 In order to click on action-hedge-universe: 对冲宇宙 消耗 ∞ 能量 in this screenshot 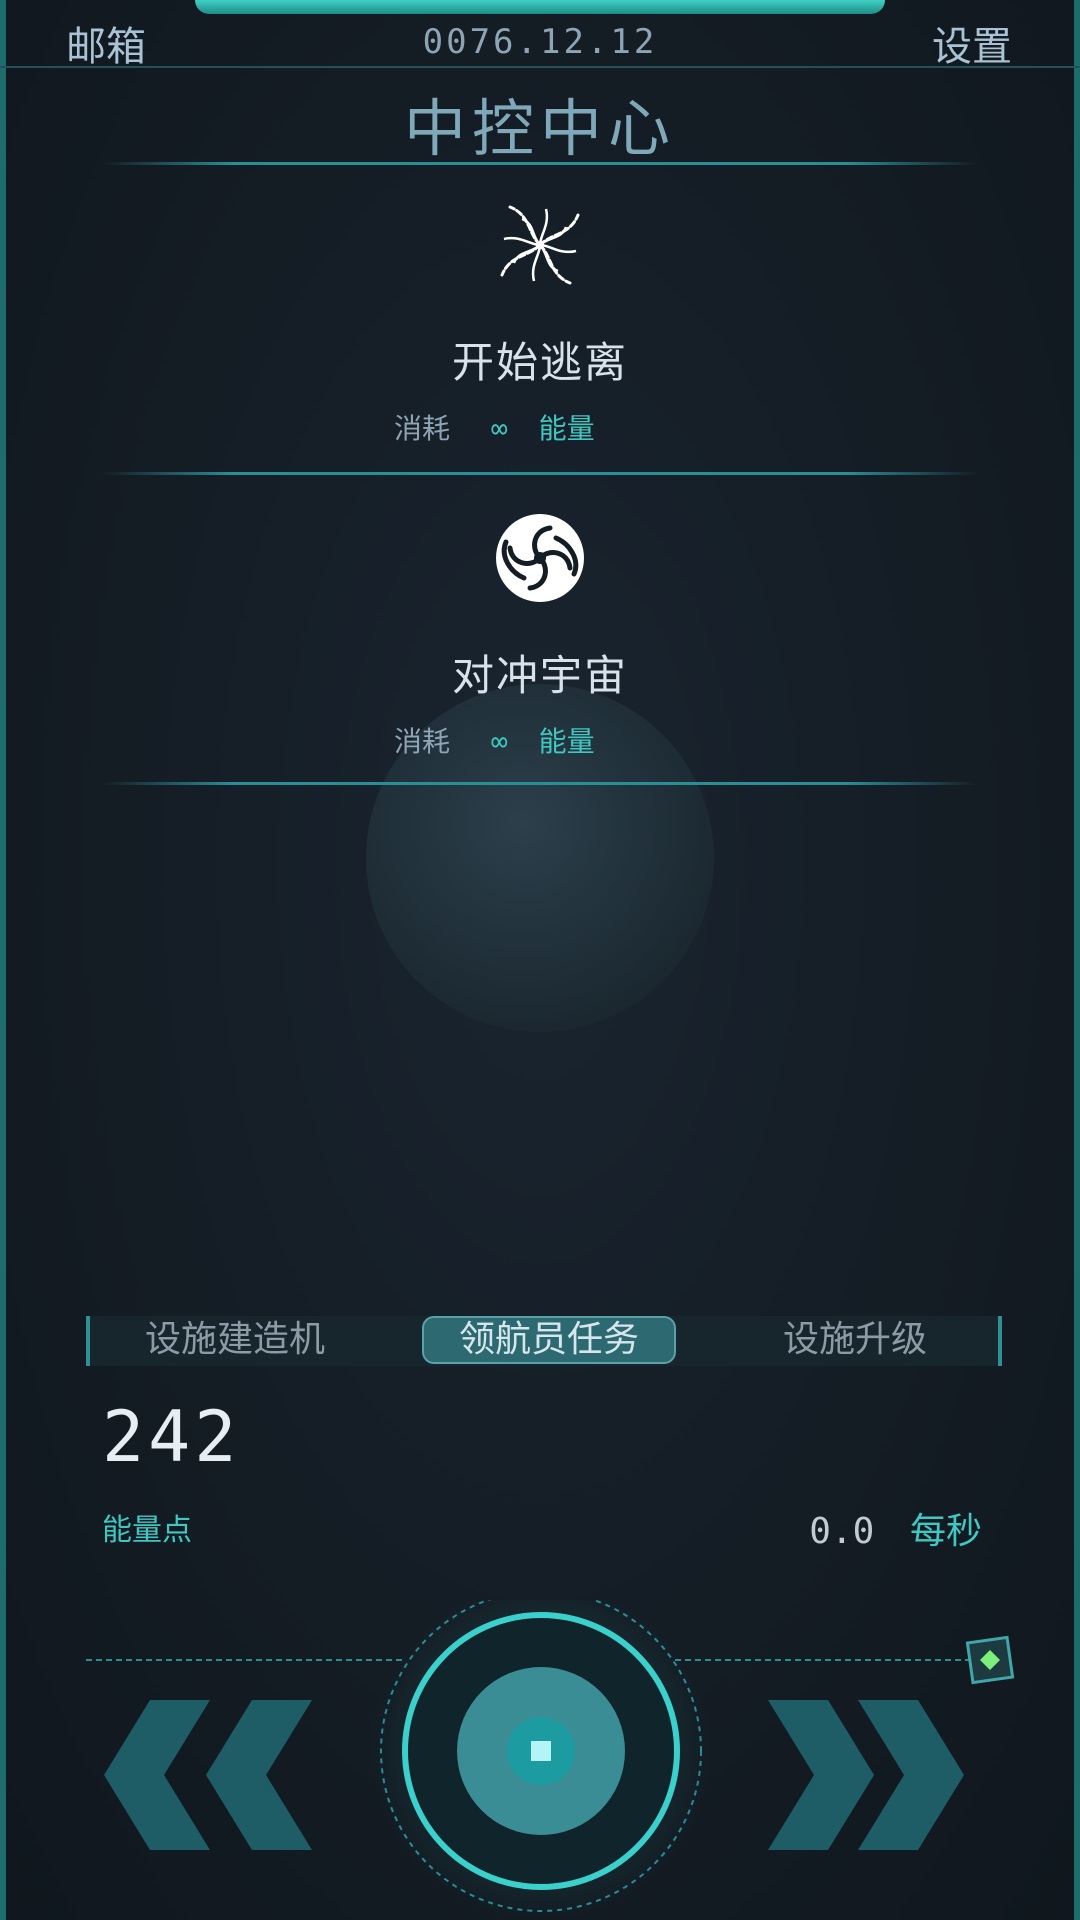, I will do `click(540, 643)`.